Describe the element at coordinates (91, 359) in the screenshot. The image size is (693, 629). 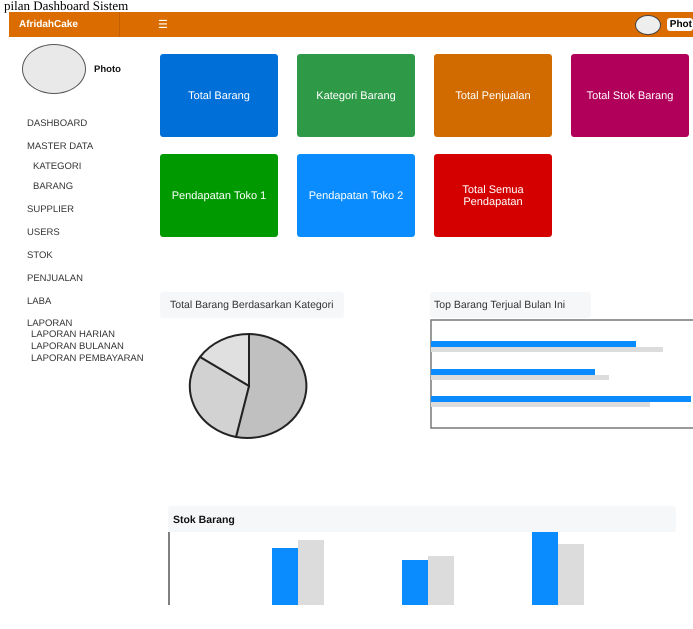
I see `sidebar-subitem: LAPORAN PEMBAYARAN` at that location.